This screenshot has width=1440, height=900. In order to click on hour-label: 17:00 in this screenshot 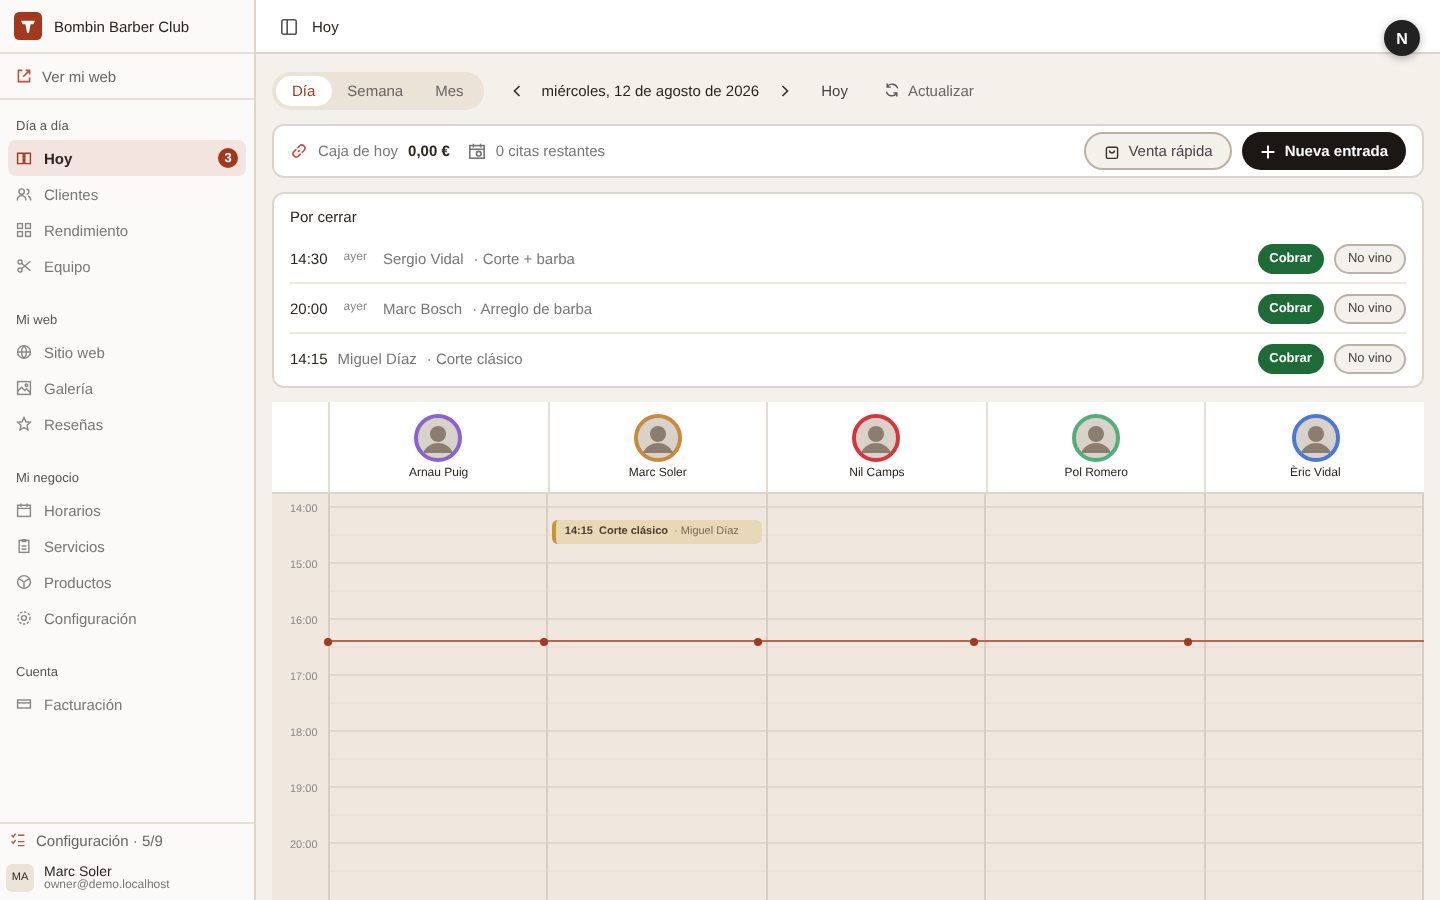, I will do `click(304, 678)`.